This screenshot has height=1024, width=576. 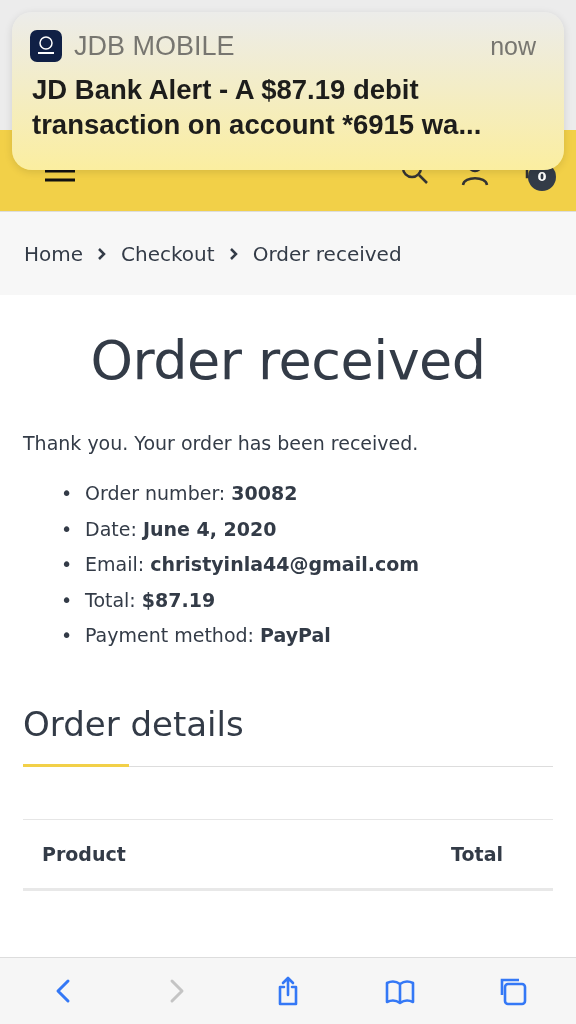 What do you see at coordinates (208, 635) in the screenshot?
I see `order-summary-item: Payment method: PayPal` at bounding box center [208, 635].